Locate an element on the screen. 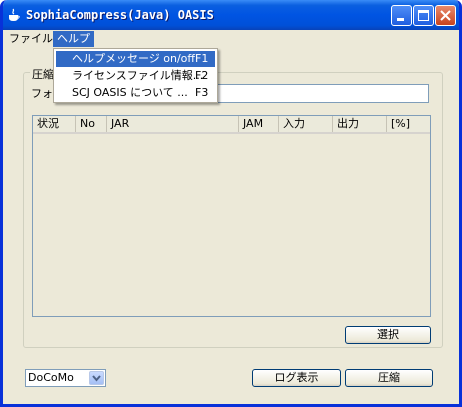 The image size is (462, 407). close-button is located at coordinates (445, 15).